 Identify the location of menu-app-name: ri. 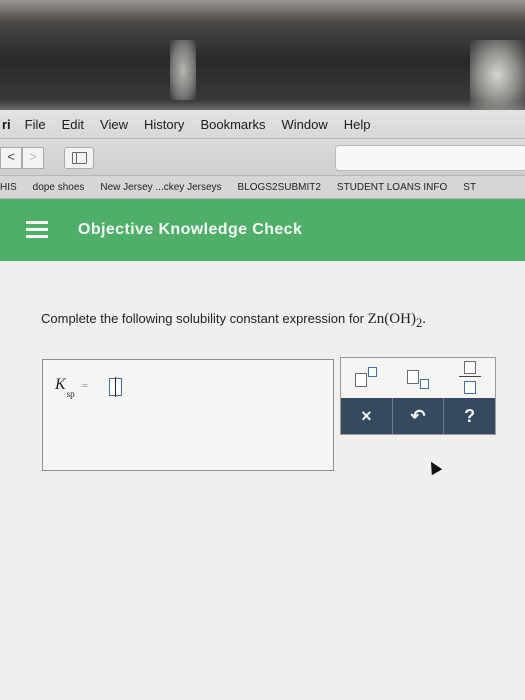
(6, 124).